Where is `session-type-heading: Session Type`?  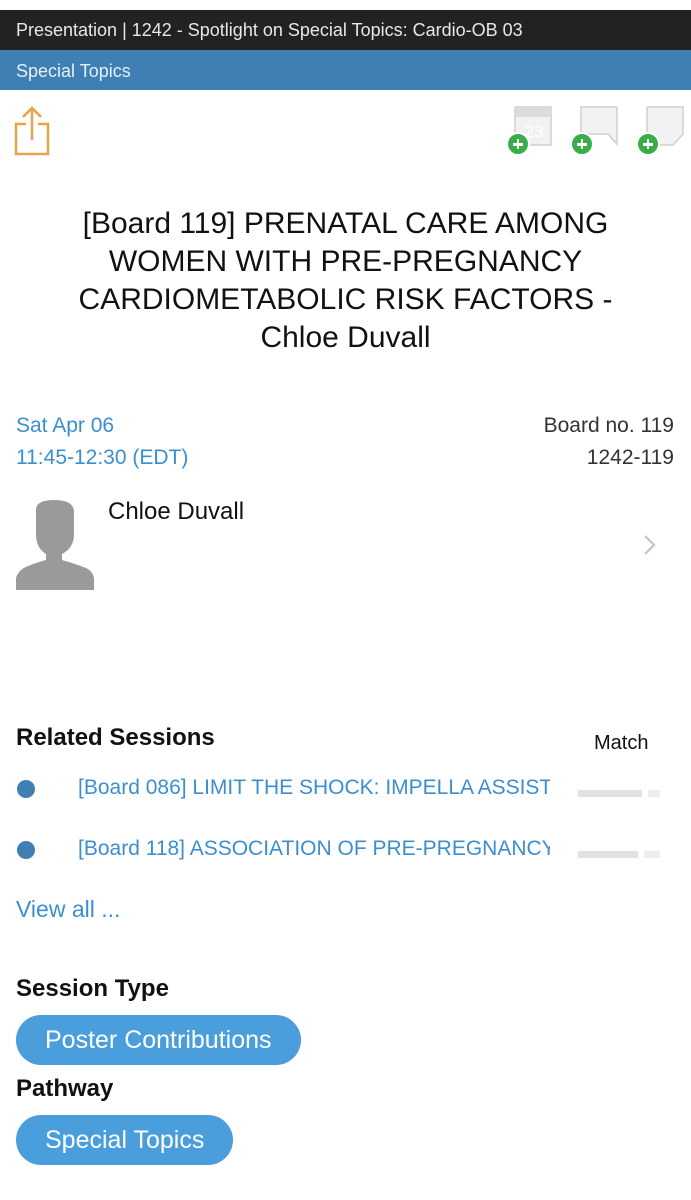 session-type-heading: Session Type is located at coordinates (92, 988).